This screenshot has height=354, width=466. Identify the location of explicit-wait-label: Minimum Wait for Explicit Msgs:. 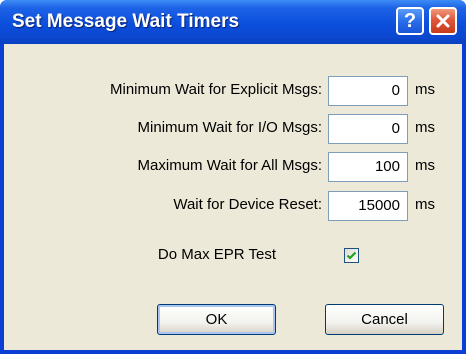
(216, 89).